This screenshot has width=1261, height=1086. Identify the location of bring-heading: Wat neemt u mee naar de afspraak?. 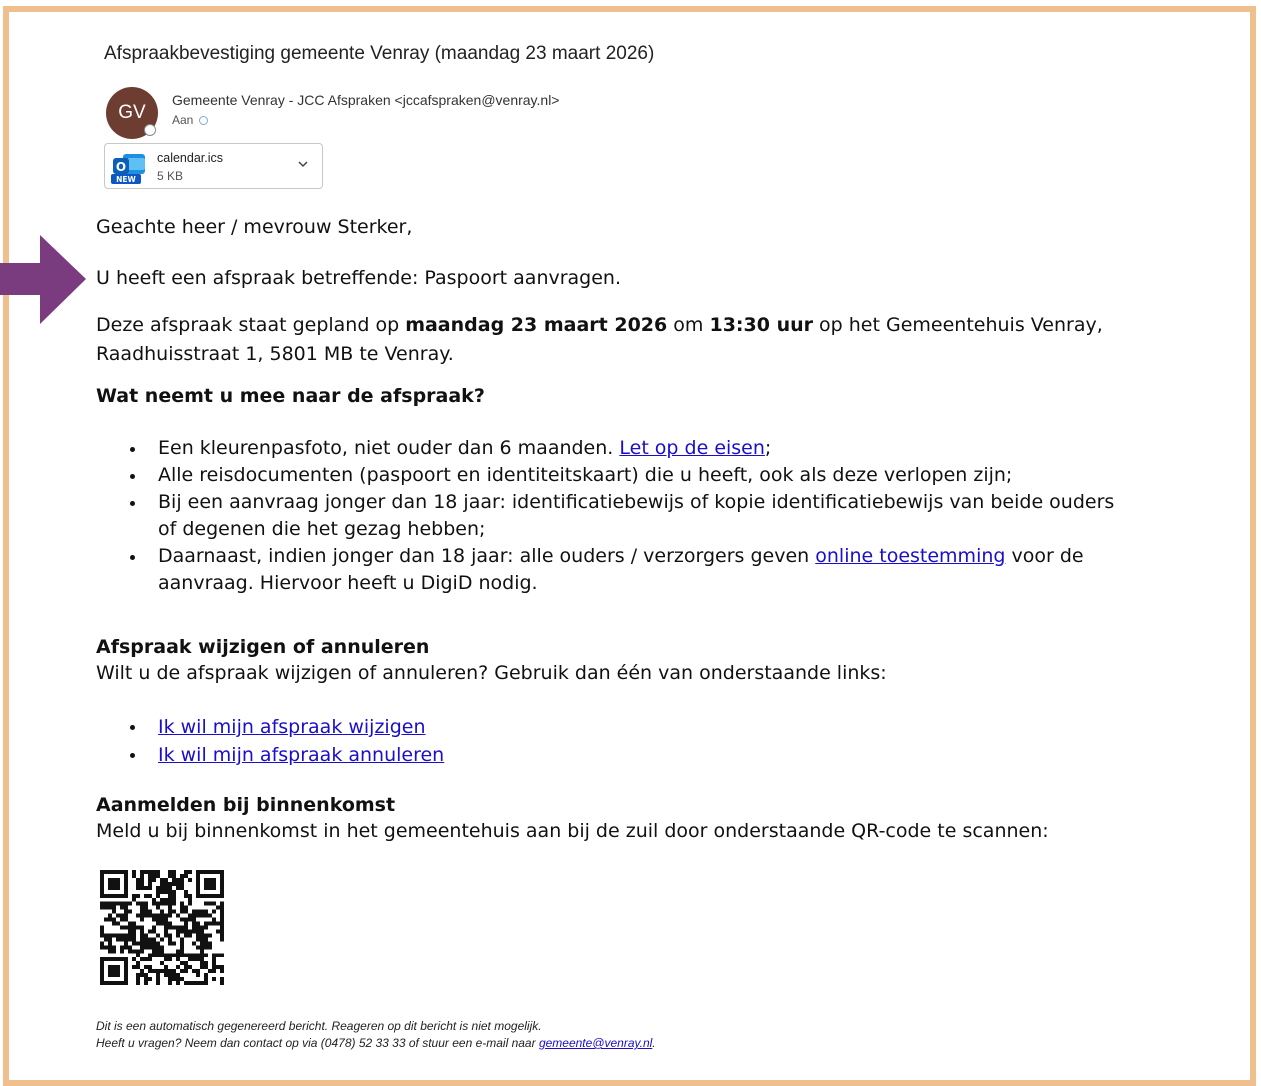
(290, 396).